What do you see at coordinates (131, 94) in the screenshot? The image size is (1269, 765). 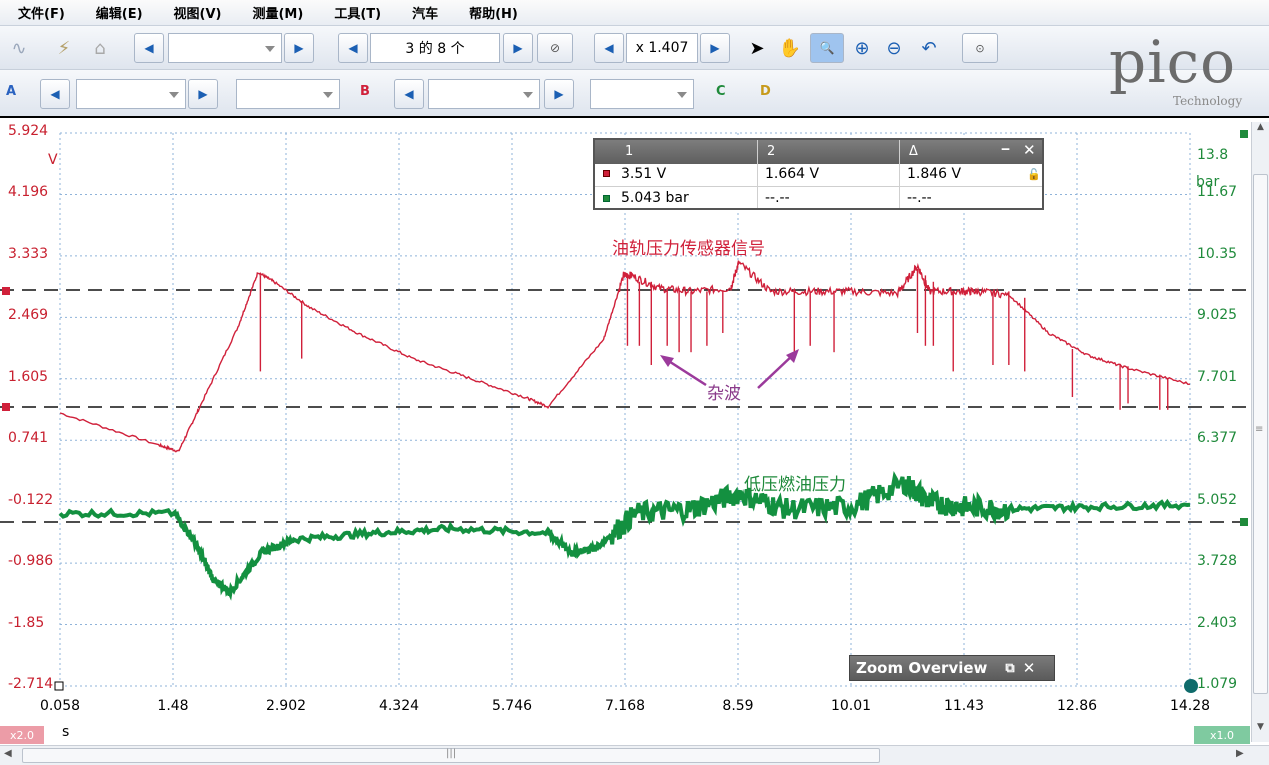 I see `channel-a-range` at bounding box center [131, 94].